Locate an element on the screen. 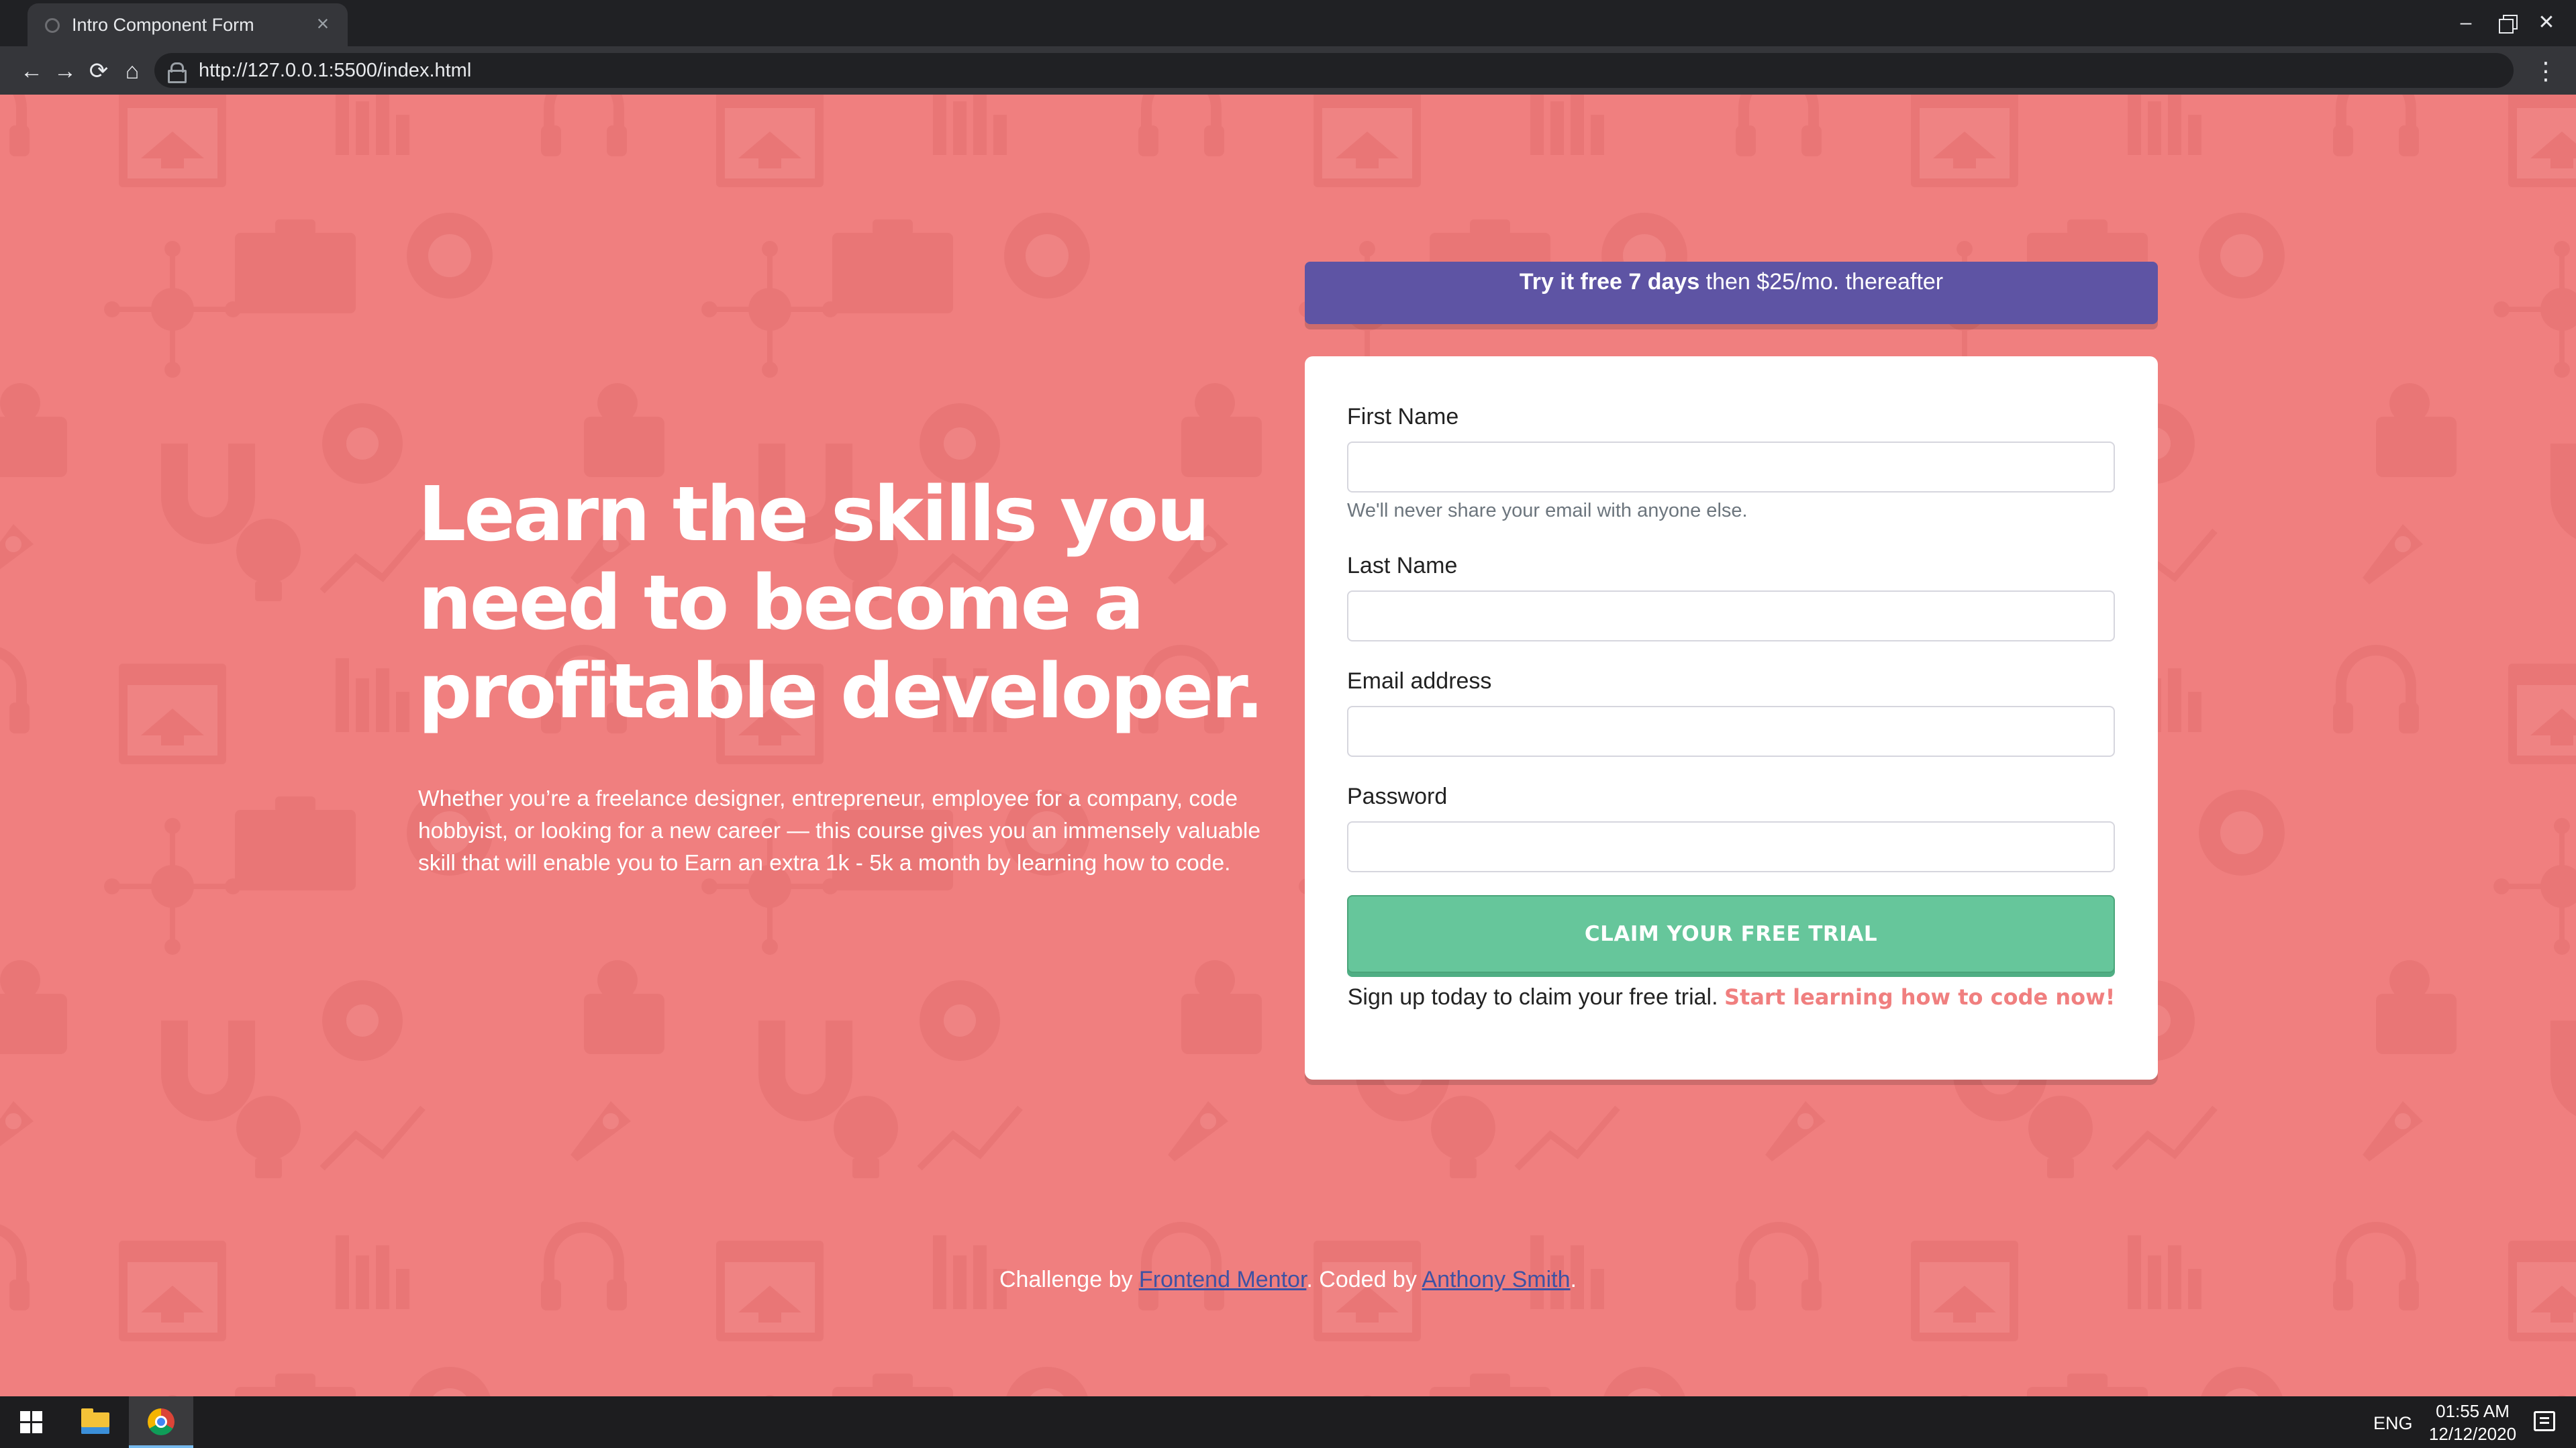 Image resolution: width=2576 pixels, height=1448 pixels. promo-bold-text: Try it free 7 days is located at coordinates (1609, 282).